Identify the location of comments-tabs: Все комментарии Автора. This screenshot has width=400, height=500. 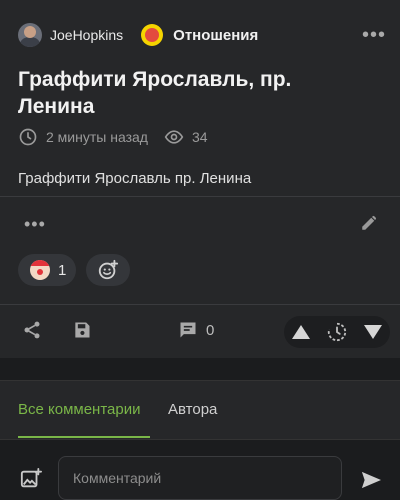
(200, 410).